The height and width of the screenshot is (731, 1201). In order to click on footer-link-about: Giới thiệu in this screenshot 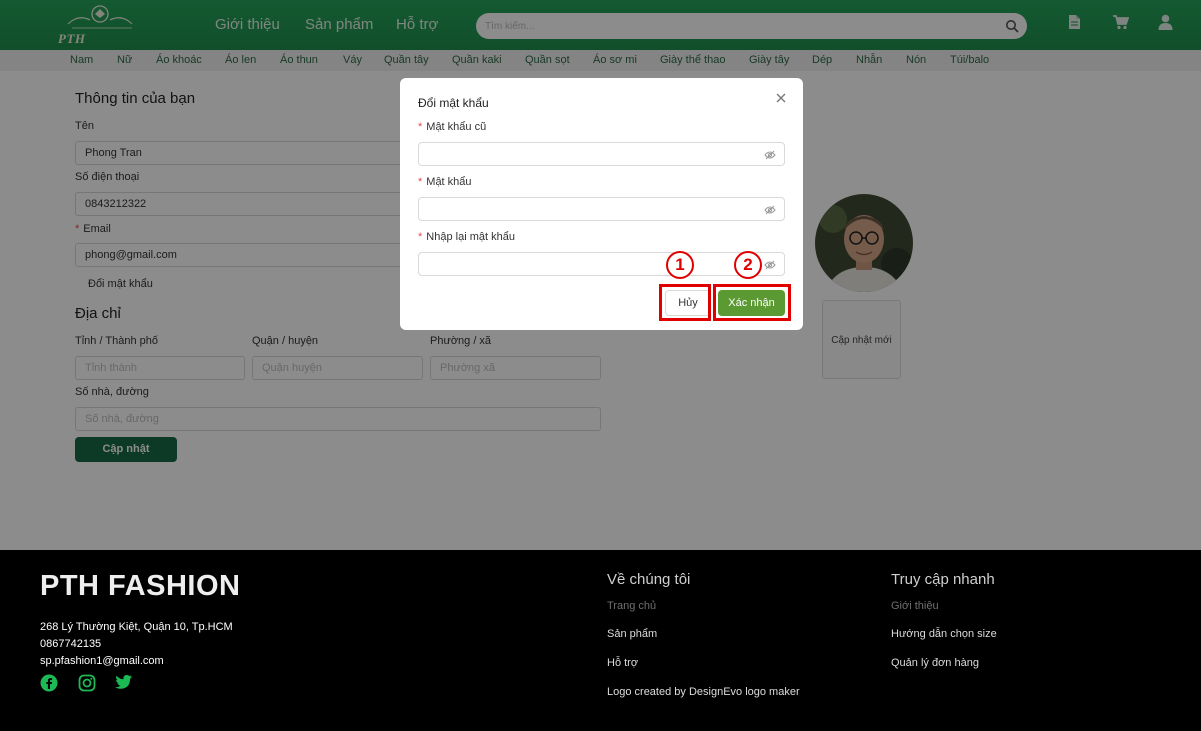, I will do `click(915, 606)`.